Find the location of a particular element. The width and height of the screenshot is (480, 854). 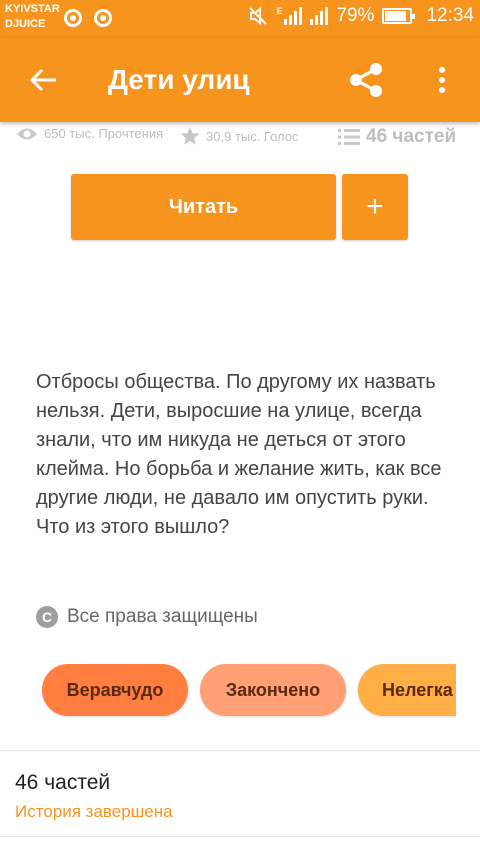

page-title: Дети улиц is located at coordinates (179, 79).